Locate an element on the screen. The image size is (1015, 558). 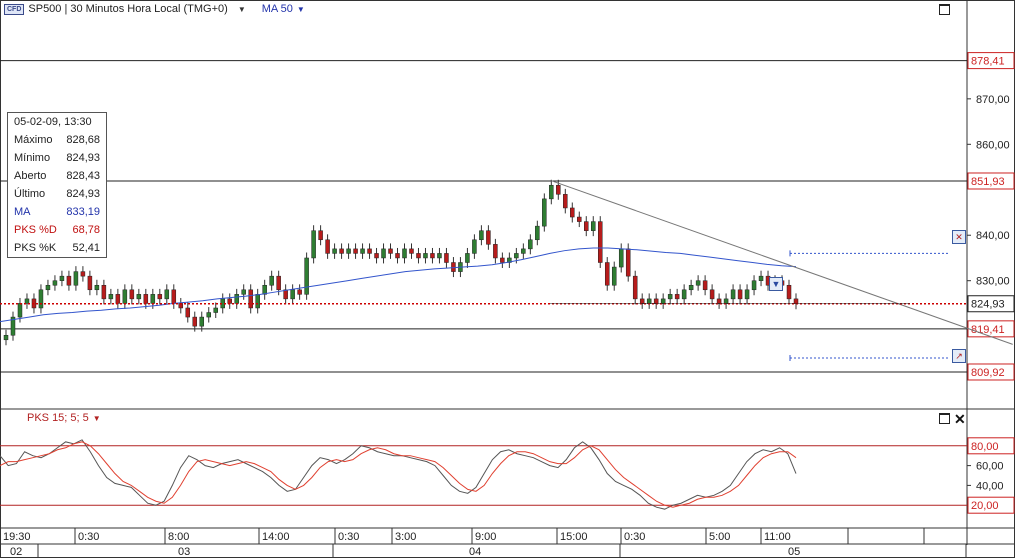
symbol-title: SP500 | 30 Minutos Hora Local (TMG+0) is located at coordinates (127, 9).